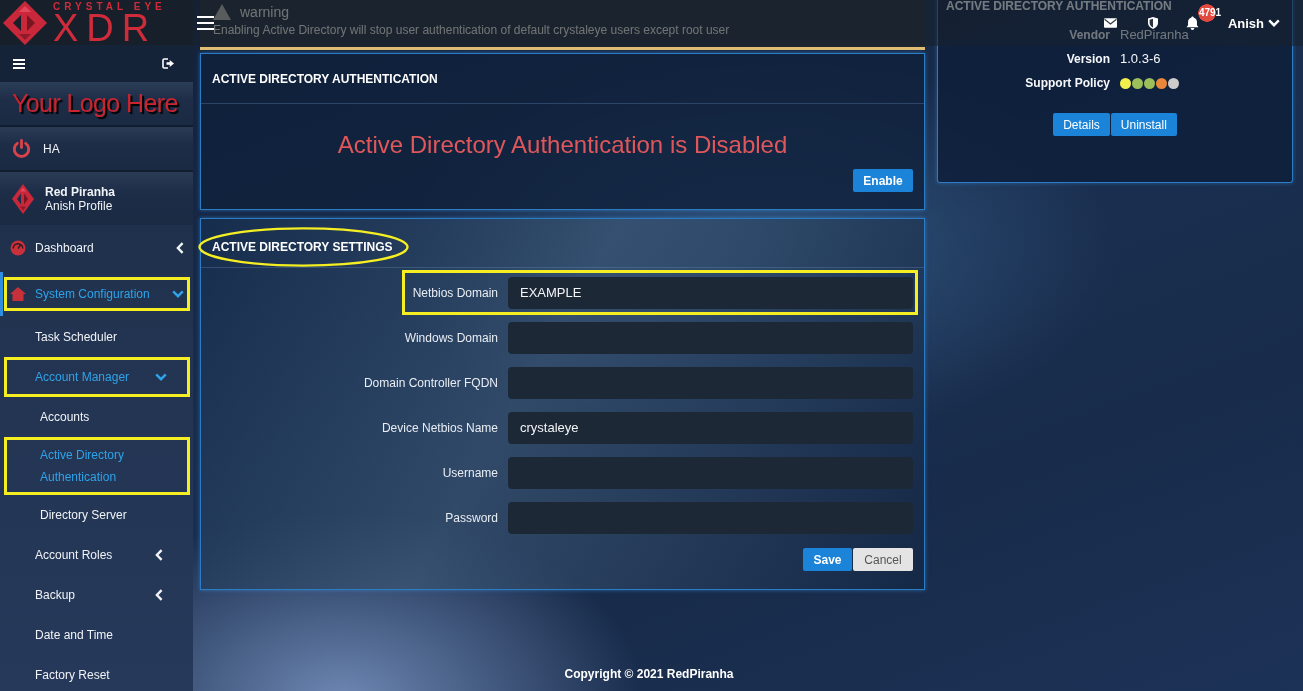 This screenshot has width=1303, height=691. I want to click on save-button: Save, so click(827, 559).